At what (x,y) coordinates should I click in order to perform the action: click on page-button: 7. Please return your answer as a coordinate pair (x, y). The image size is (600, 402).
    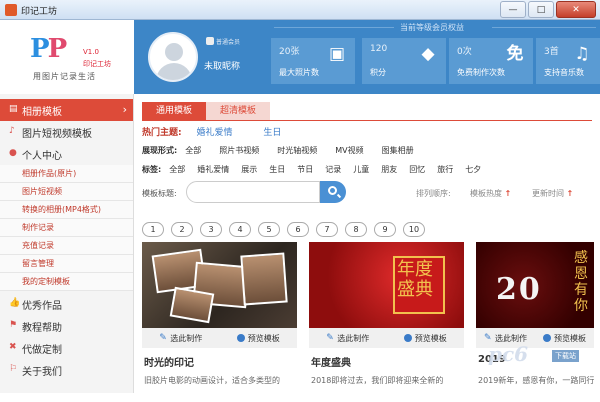
    Looking at the image, I should click on (327, 229).